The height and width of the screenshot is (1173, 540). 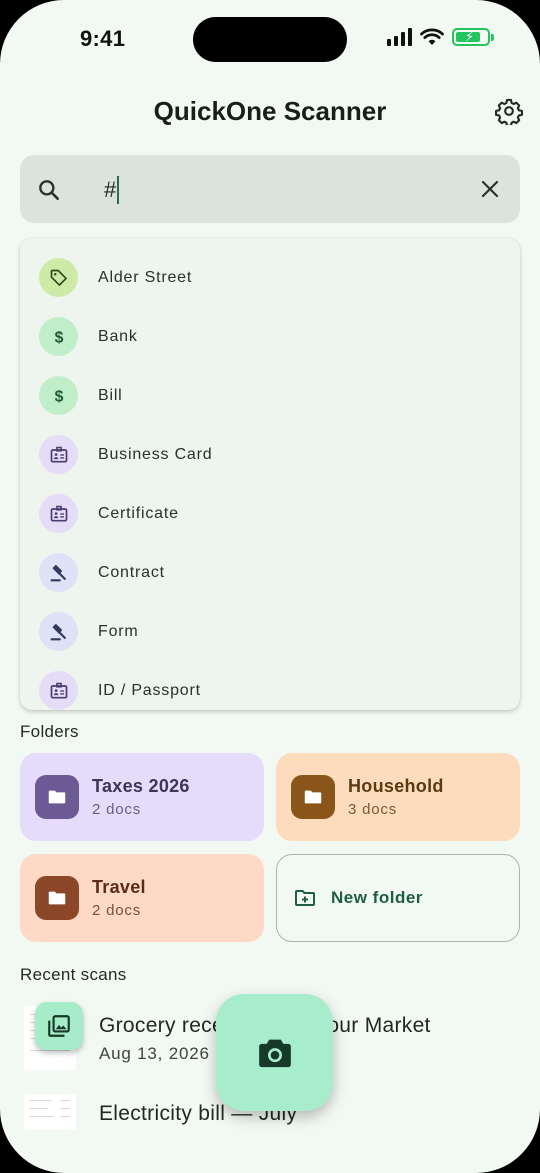 What do you see at coordinates (49, 731) in the screenshot?
I see `folders-heading: Folders` at bounding box center [49, 731].